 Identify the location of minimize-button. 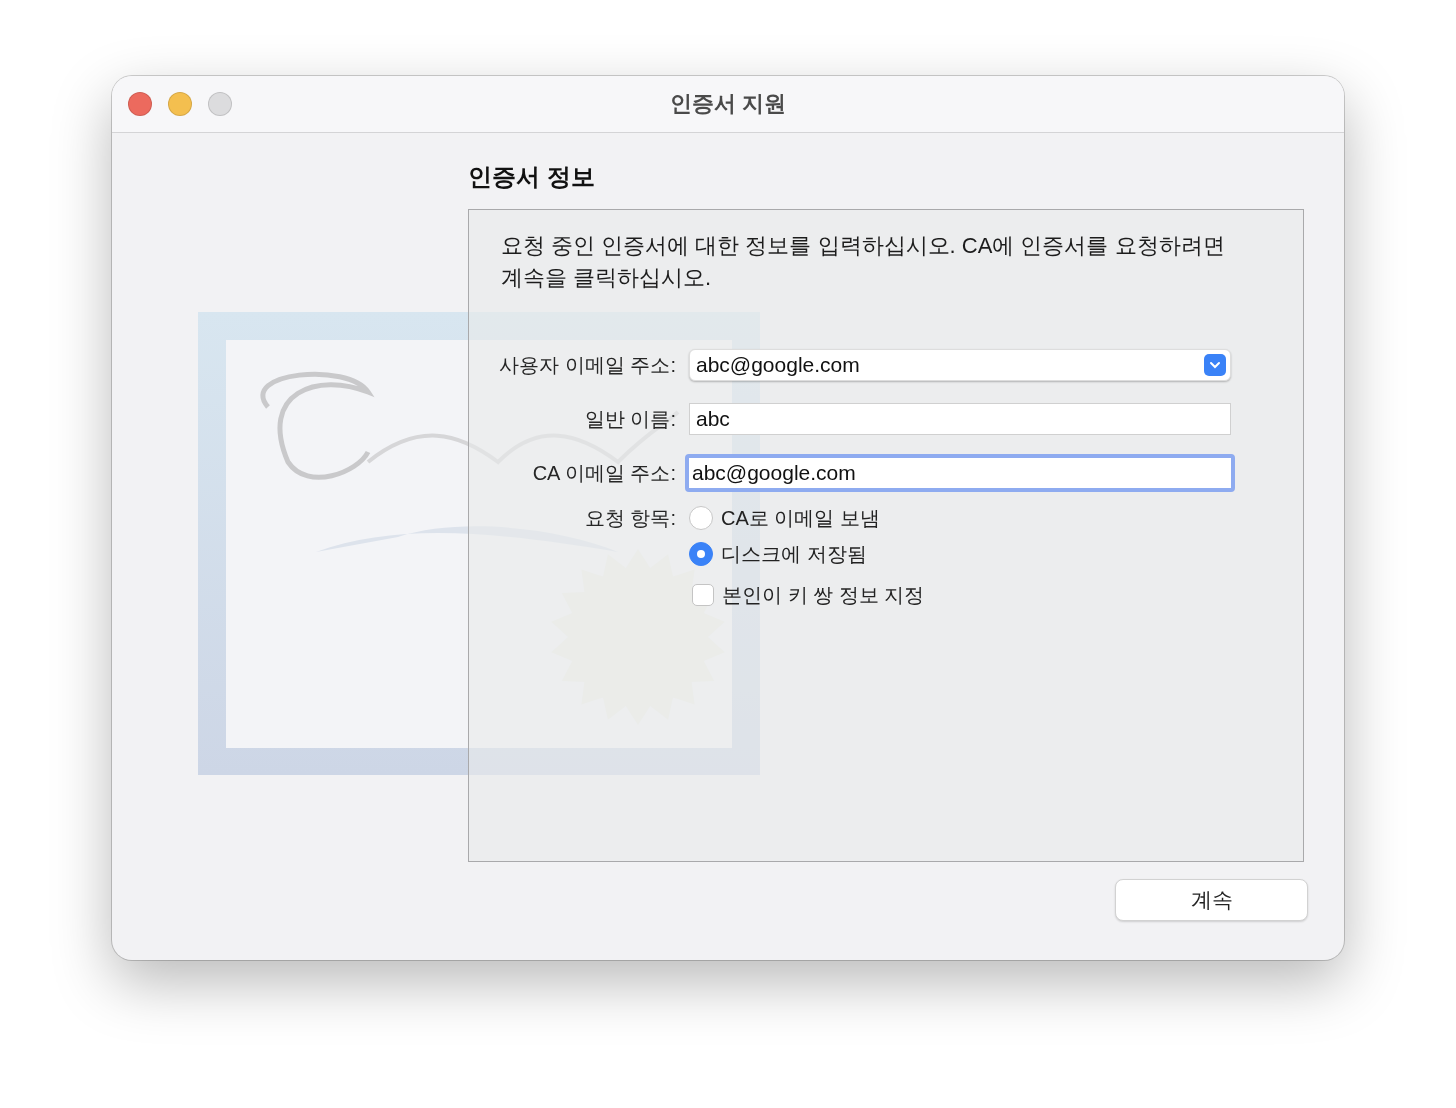
(180, 104).